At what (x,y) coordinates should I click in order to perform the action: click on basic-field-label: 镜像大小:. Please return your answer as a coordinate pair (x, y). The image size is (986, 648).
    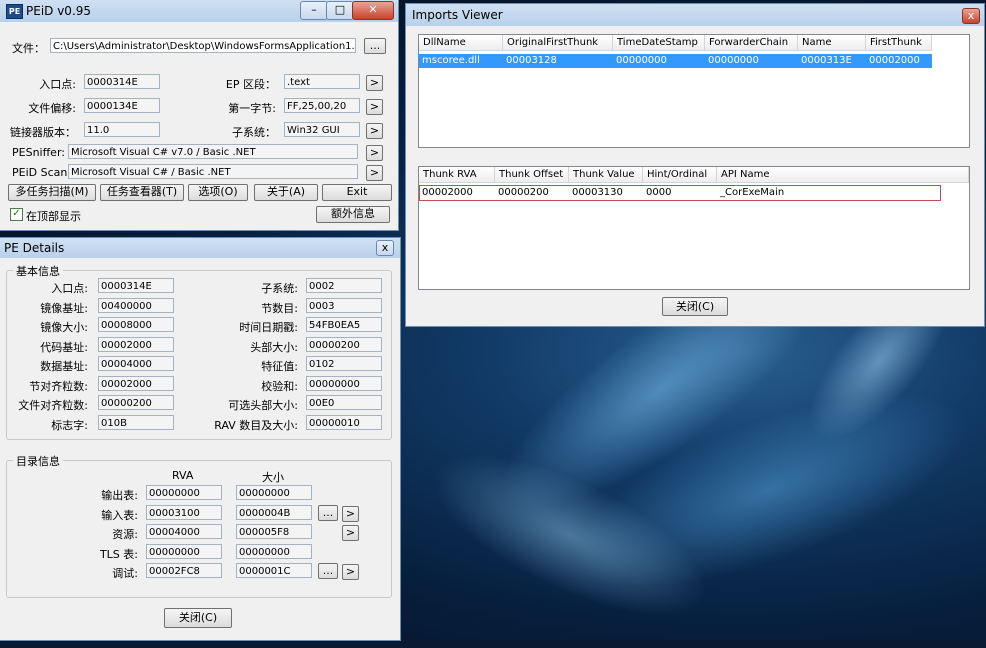
    Looking at the image, I should click on (64, 327).